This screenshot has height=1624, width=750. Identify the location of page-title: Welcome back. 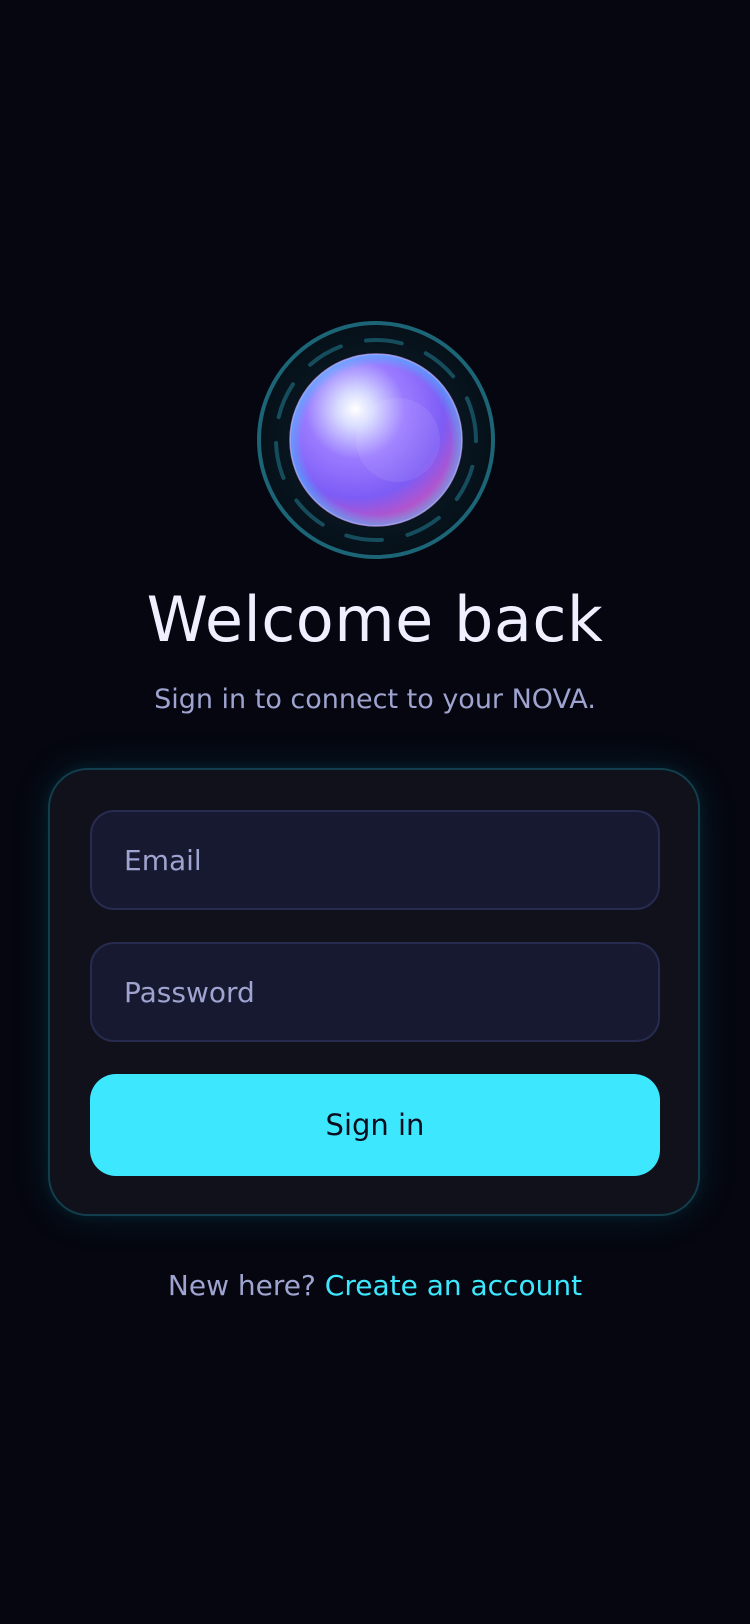
(375, 619).